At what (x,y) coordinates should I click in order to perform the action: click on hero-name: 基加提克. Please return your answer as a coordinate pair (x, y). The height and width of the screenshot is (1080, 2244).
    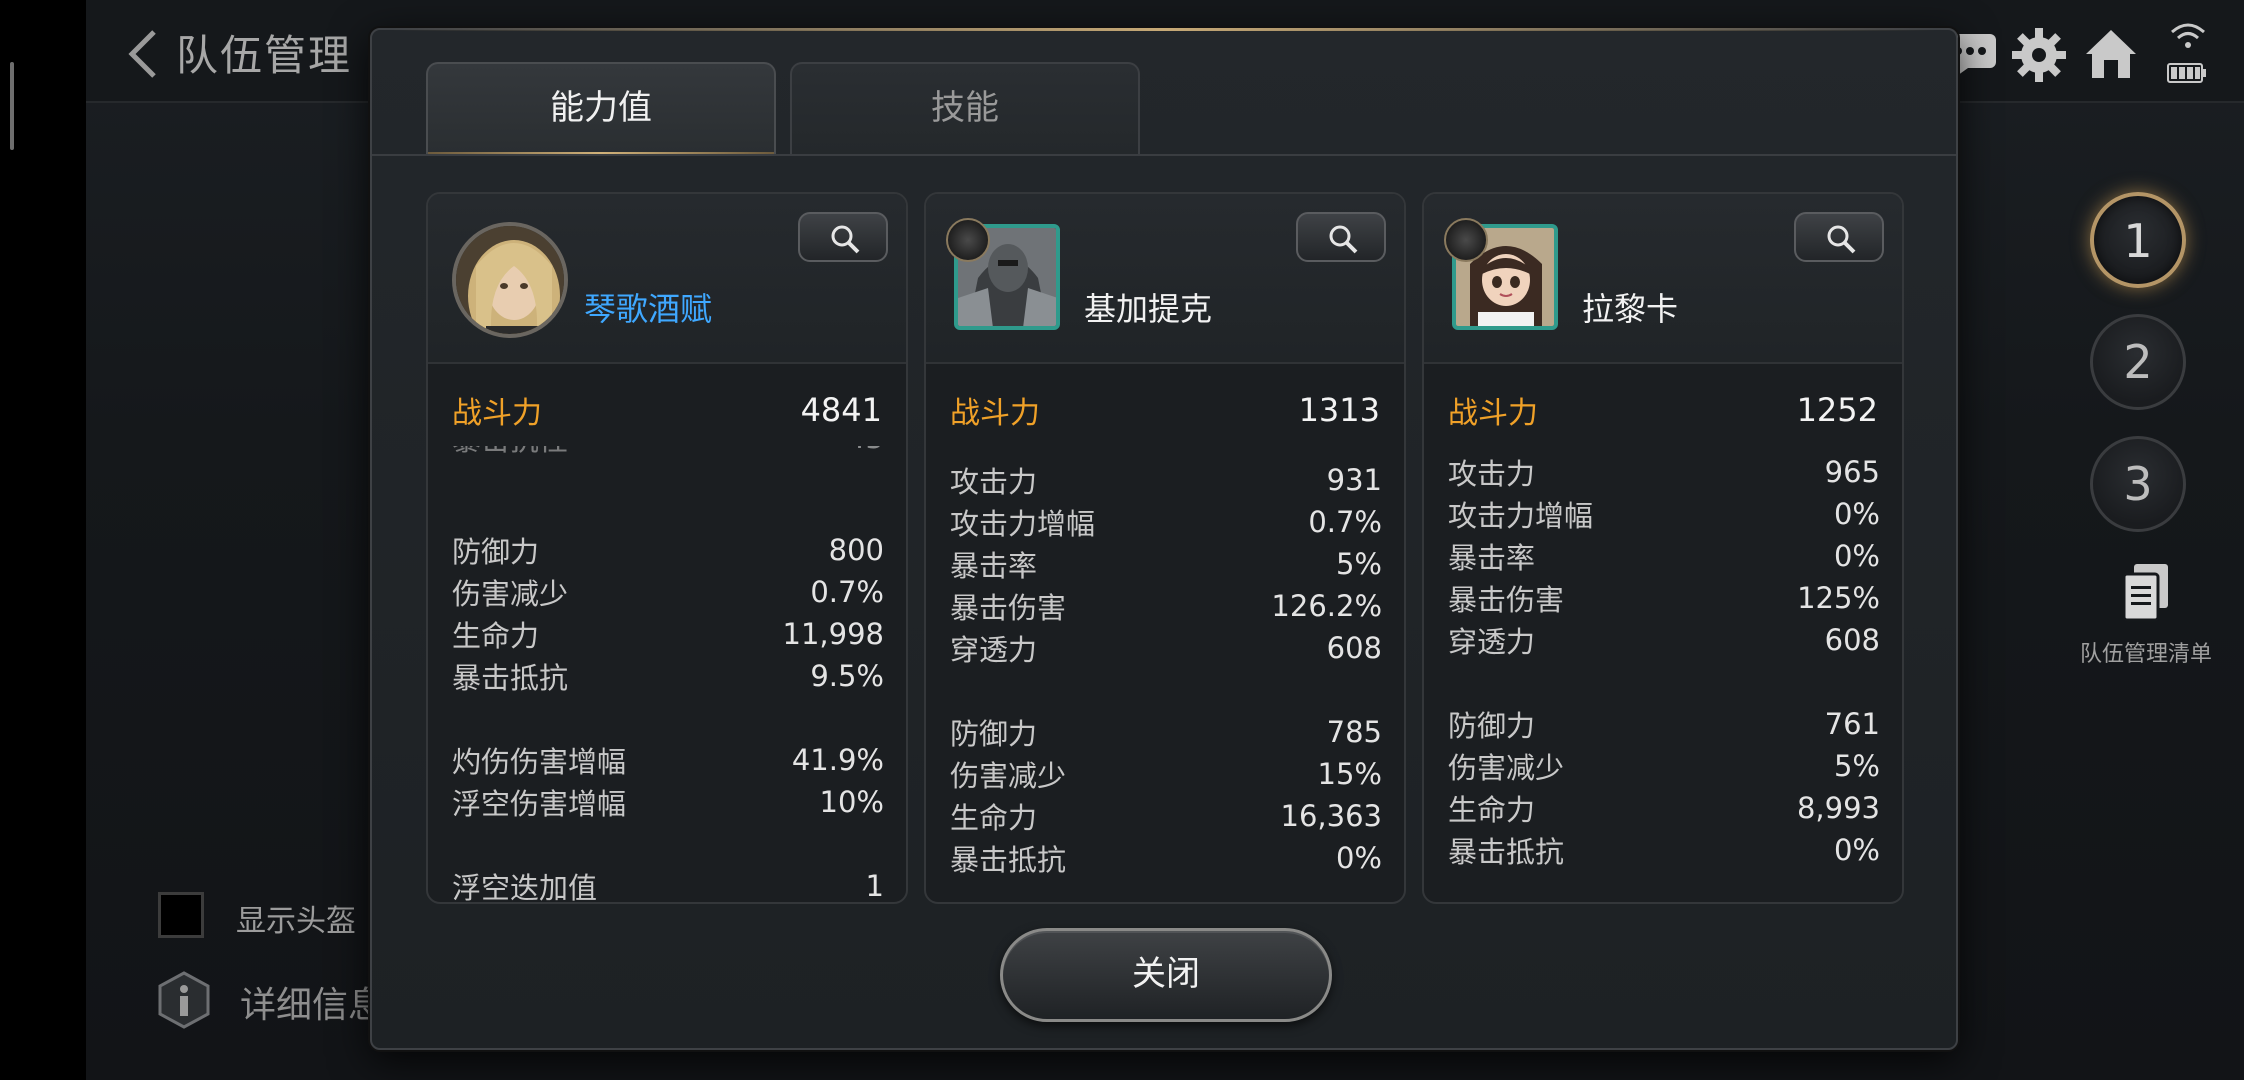
    Looking at the image, I should click on (1148, 309).